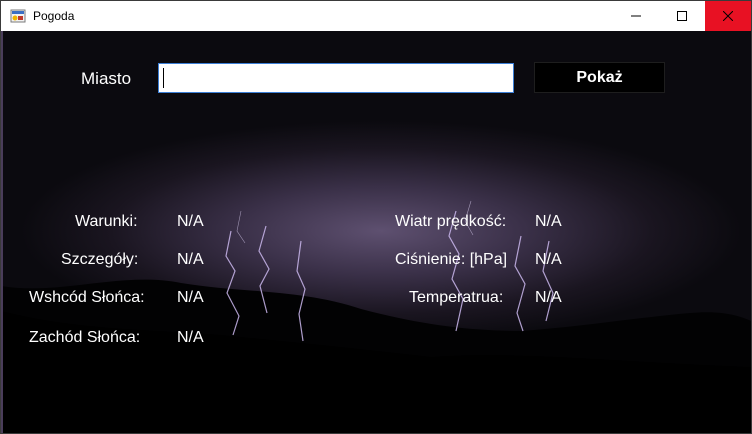 Image resolution: width=752 pixels, height=434 pixels. Describe the element at coordinates (190, 259) in the screenshot. I see `details-value: N/A` at that location.